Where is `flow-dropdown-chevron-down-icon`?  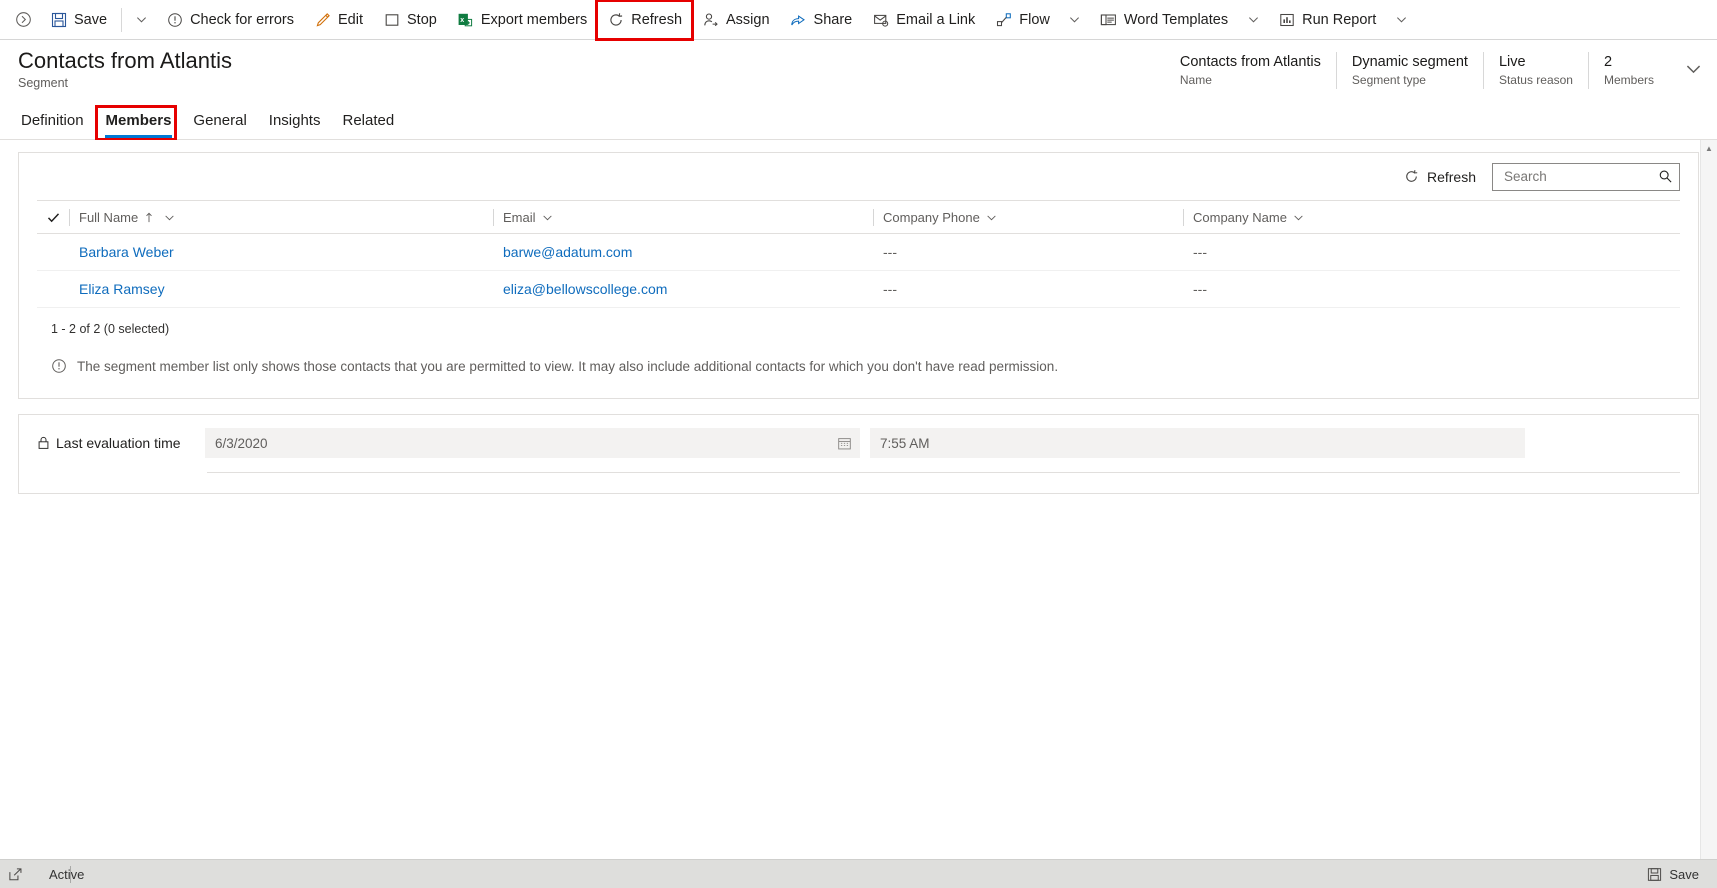
flow-dropdown-chevron-down-icon is located at coordinates (1075, 20).